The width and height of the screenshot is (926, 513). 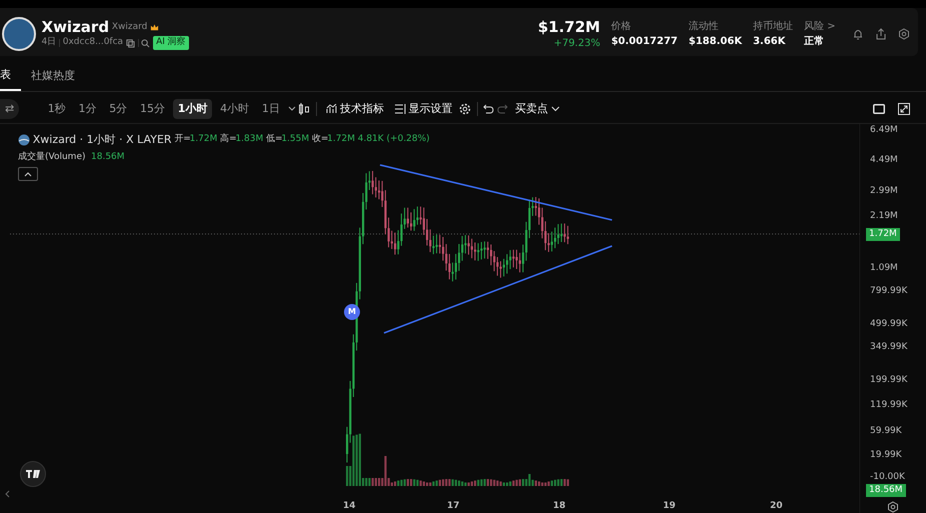 I want to click on price-axis-label: 349.99K, so click(x=889, y=347).